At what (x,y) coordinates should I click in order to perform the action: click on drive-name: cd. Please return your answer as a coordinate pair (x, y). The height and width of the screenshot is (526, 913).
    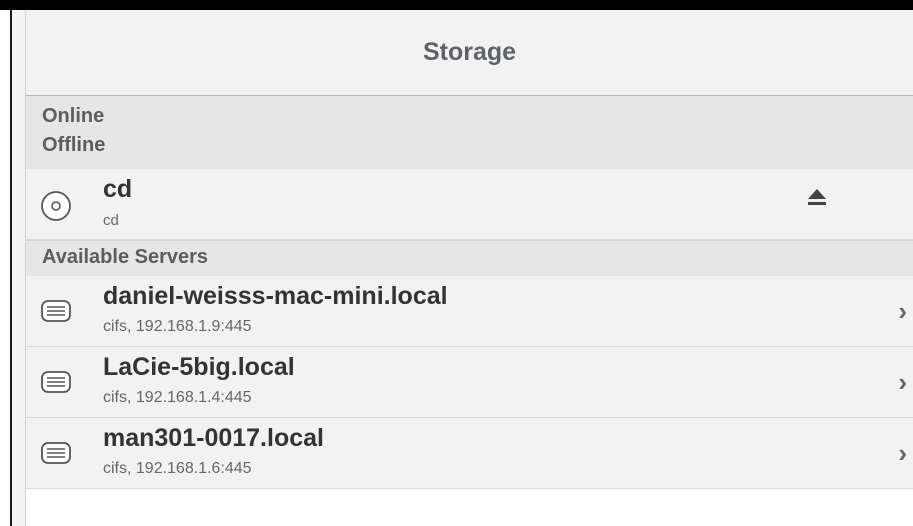
    Looking at the image, I should click on (118, 189).